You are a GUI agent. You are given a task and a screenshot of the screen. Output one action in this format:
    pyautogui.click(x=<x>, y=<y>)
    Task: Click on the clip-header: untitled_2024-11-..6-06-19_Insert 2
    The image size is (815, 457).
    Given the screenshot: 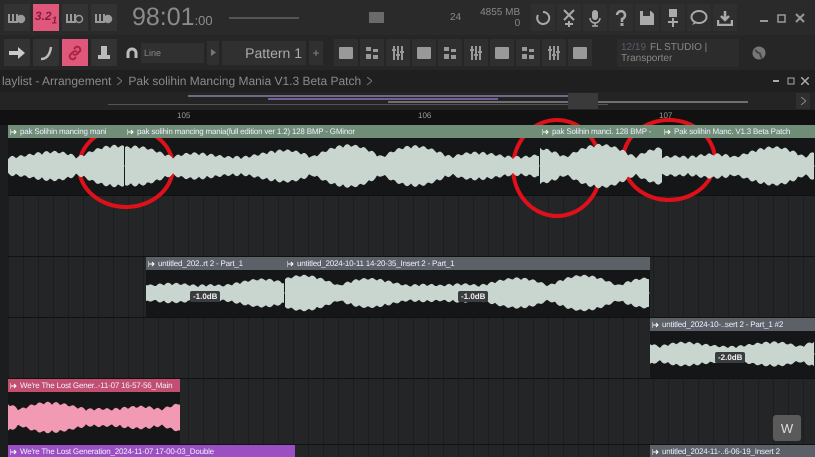 What is the action you would take?
    pyautogui.click(x=732, y=451)
    